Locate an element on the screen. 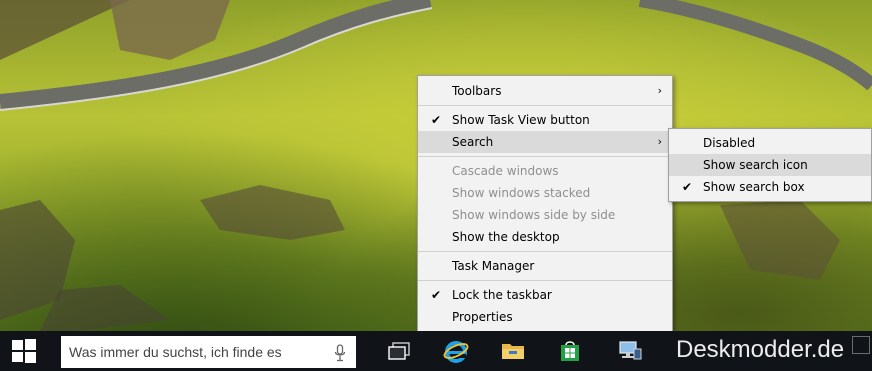 This screenshot has width=872, height=371. submenu-item-label: Show search box is located at coordinates (754, 187).